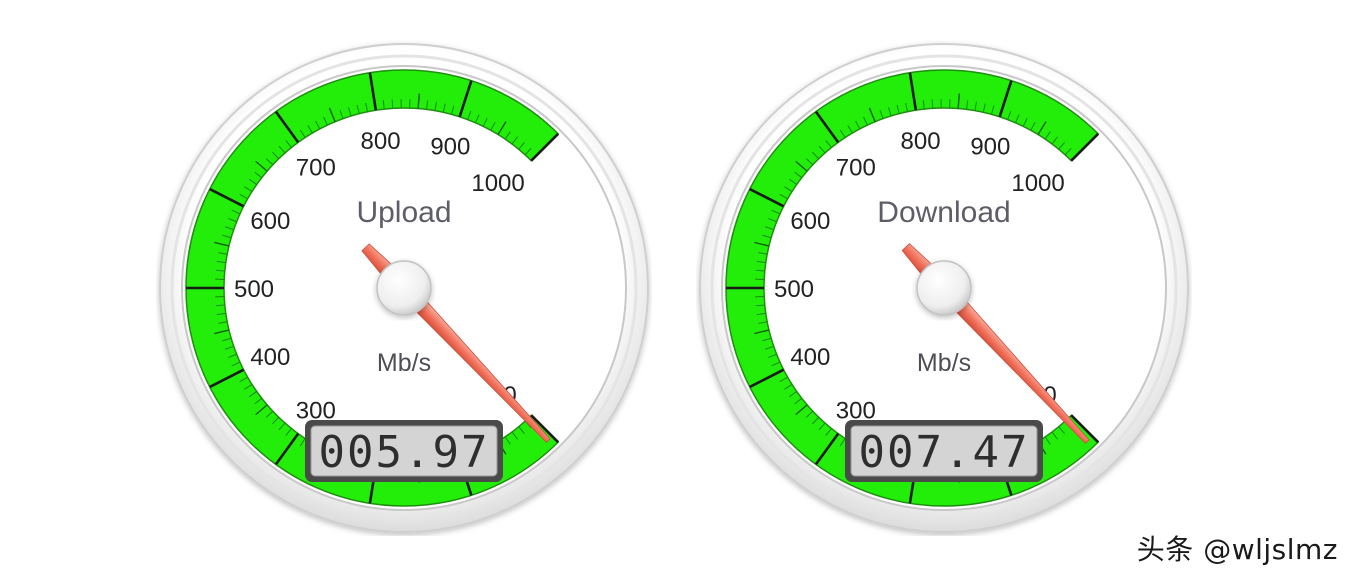  Describe the element at coordinates (403, 212) in the screenshot. I see `gauge-title: Upload` at that location.